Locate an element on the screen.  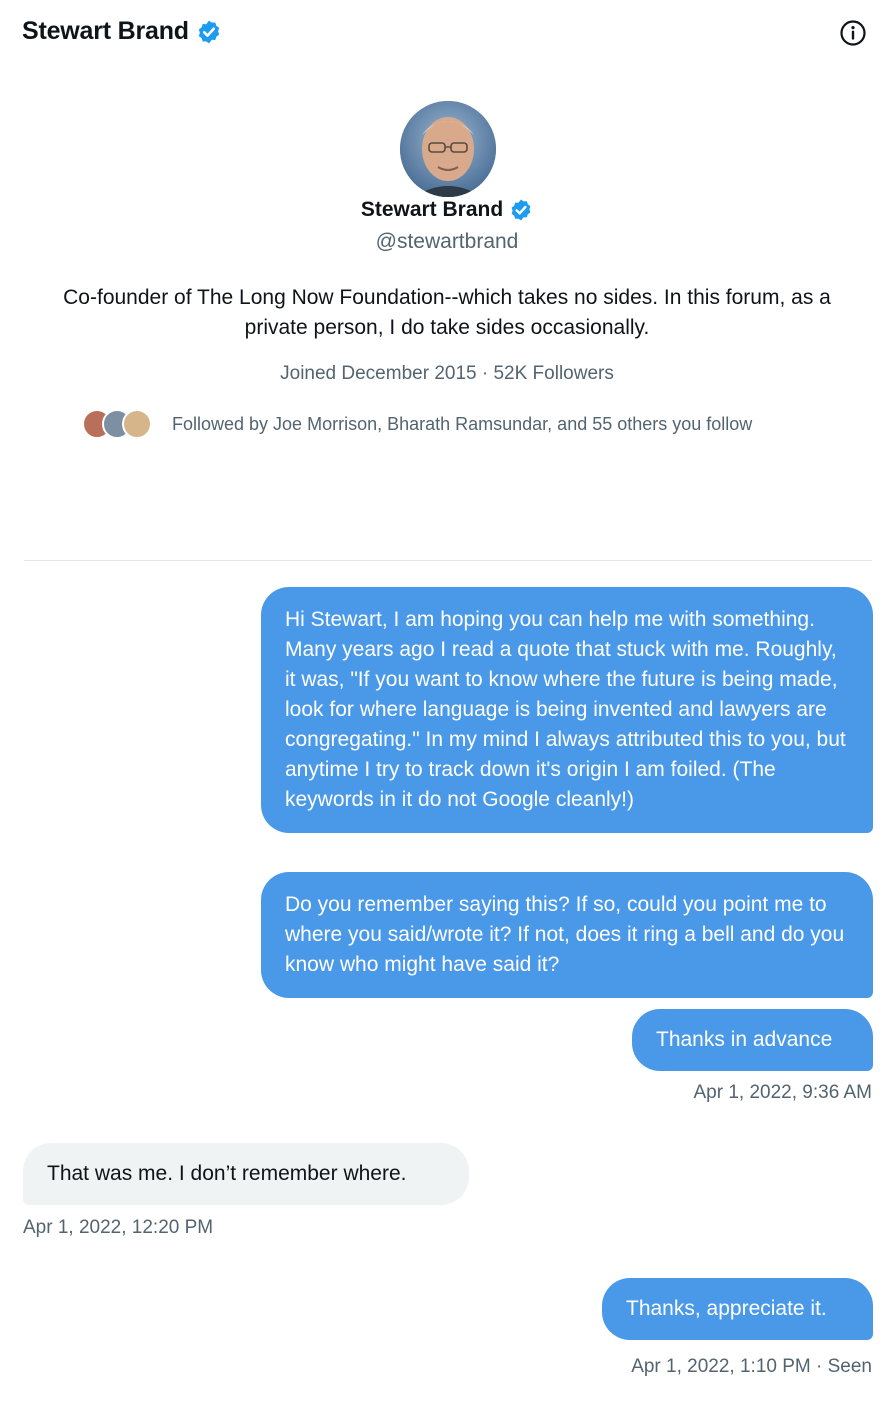
header-name: Stewart Brand is located at coordinates (105, 31).